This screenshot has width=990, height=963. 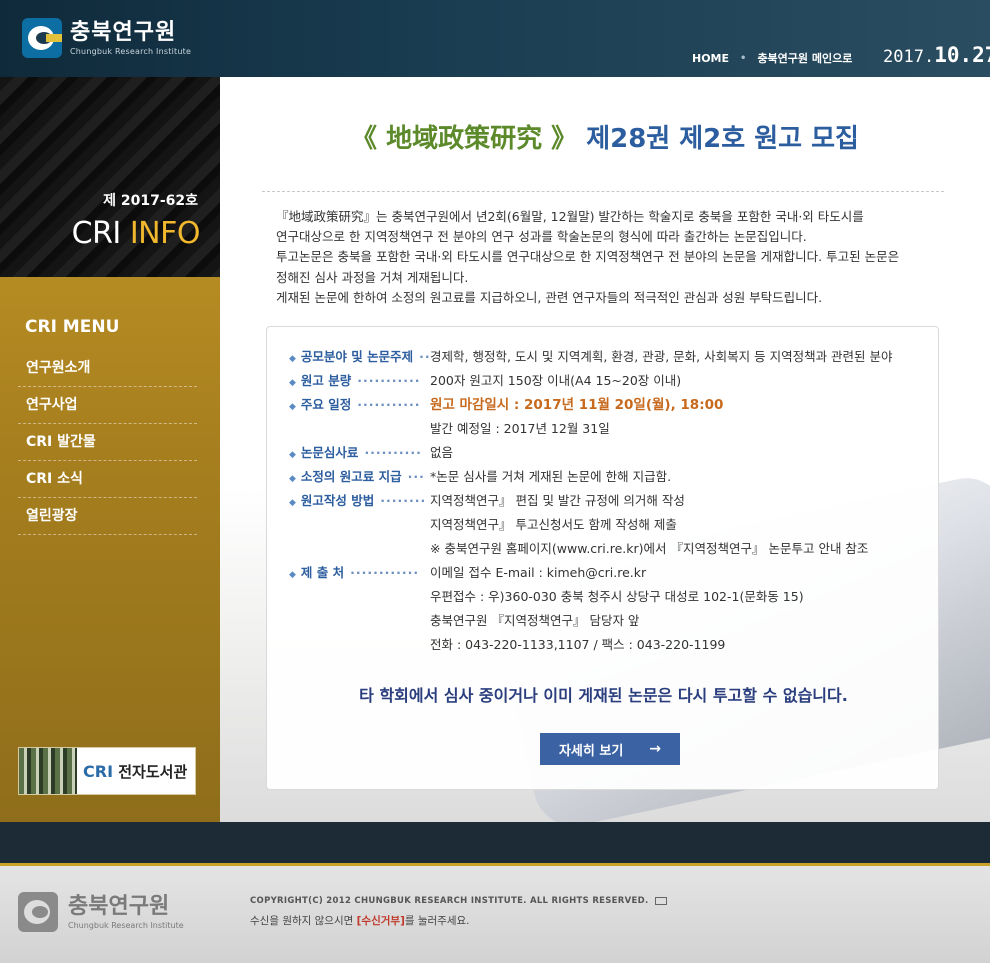 I want to click on logo-english: Chungbuk Research Institute, so click(x=131, y=51).